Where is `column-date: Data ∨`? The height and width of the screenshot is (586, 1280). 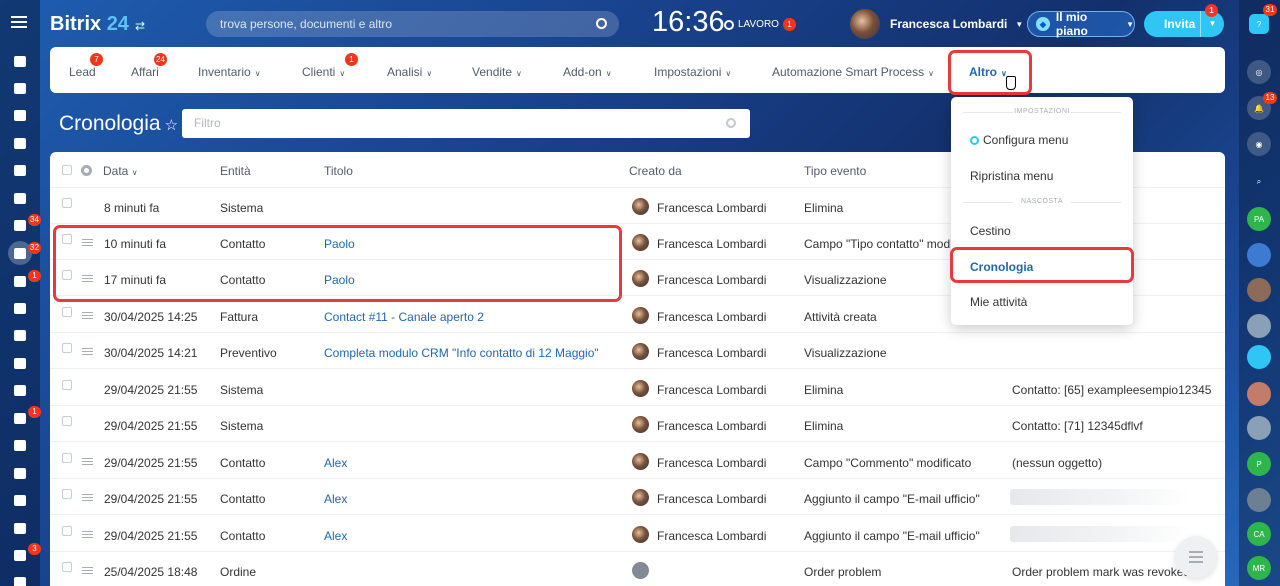 column-date: Data ∨ is located at coordinates (120, 171).